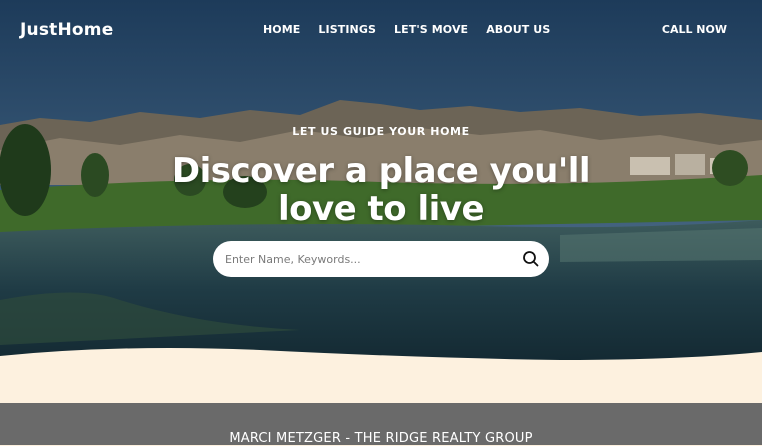  What do you see at coordinates (381, 171) in the screenshot?
I see `hero-headline-line-1: Discover a place you'll` at bounding box center [381, 171].